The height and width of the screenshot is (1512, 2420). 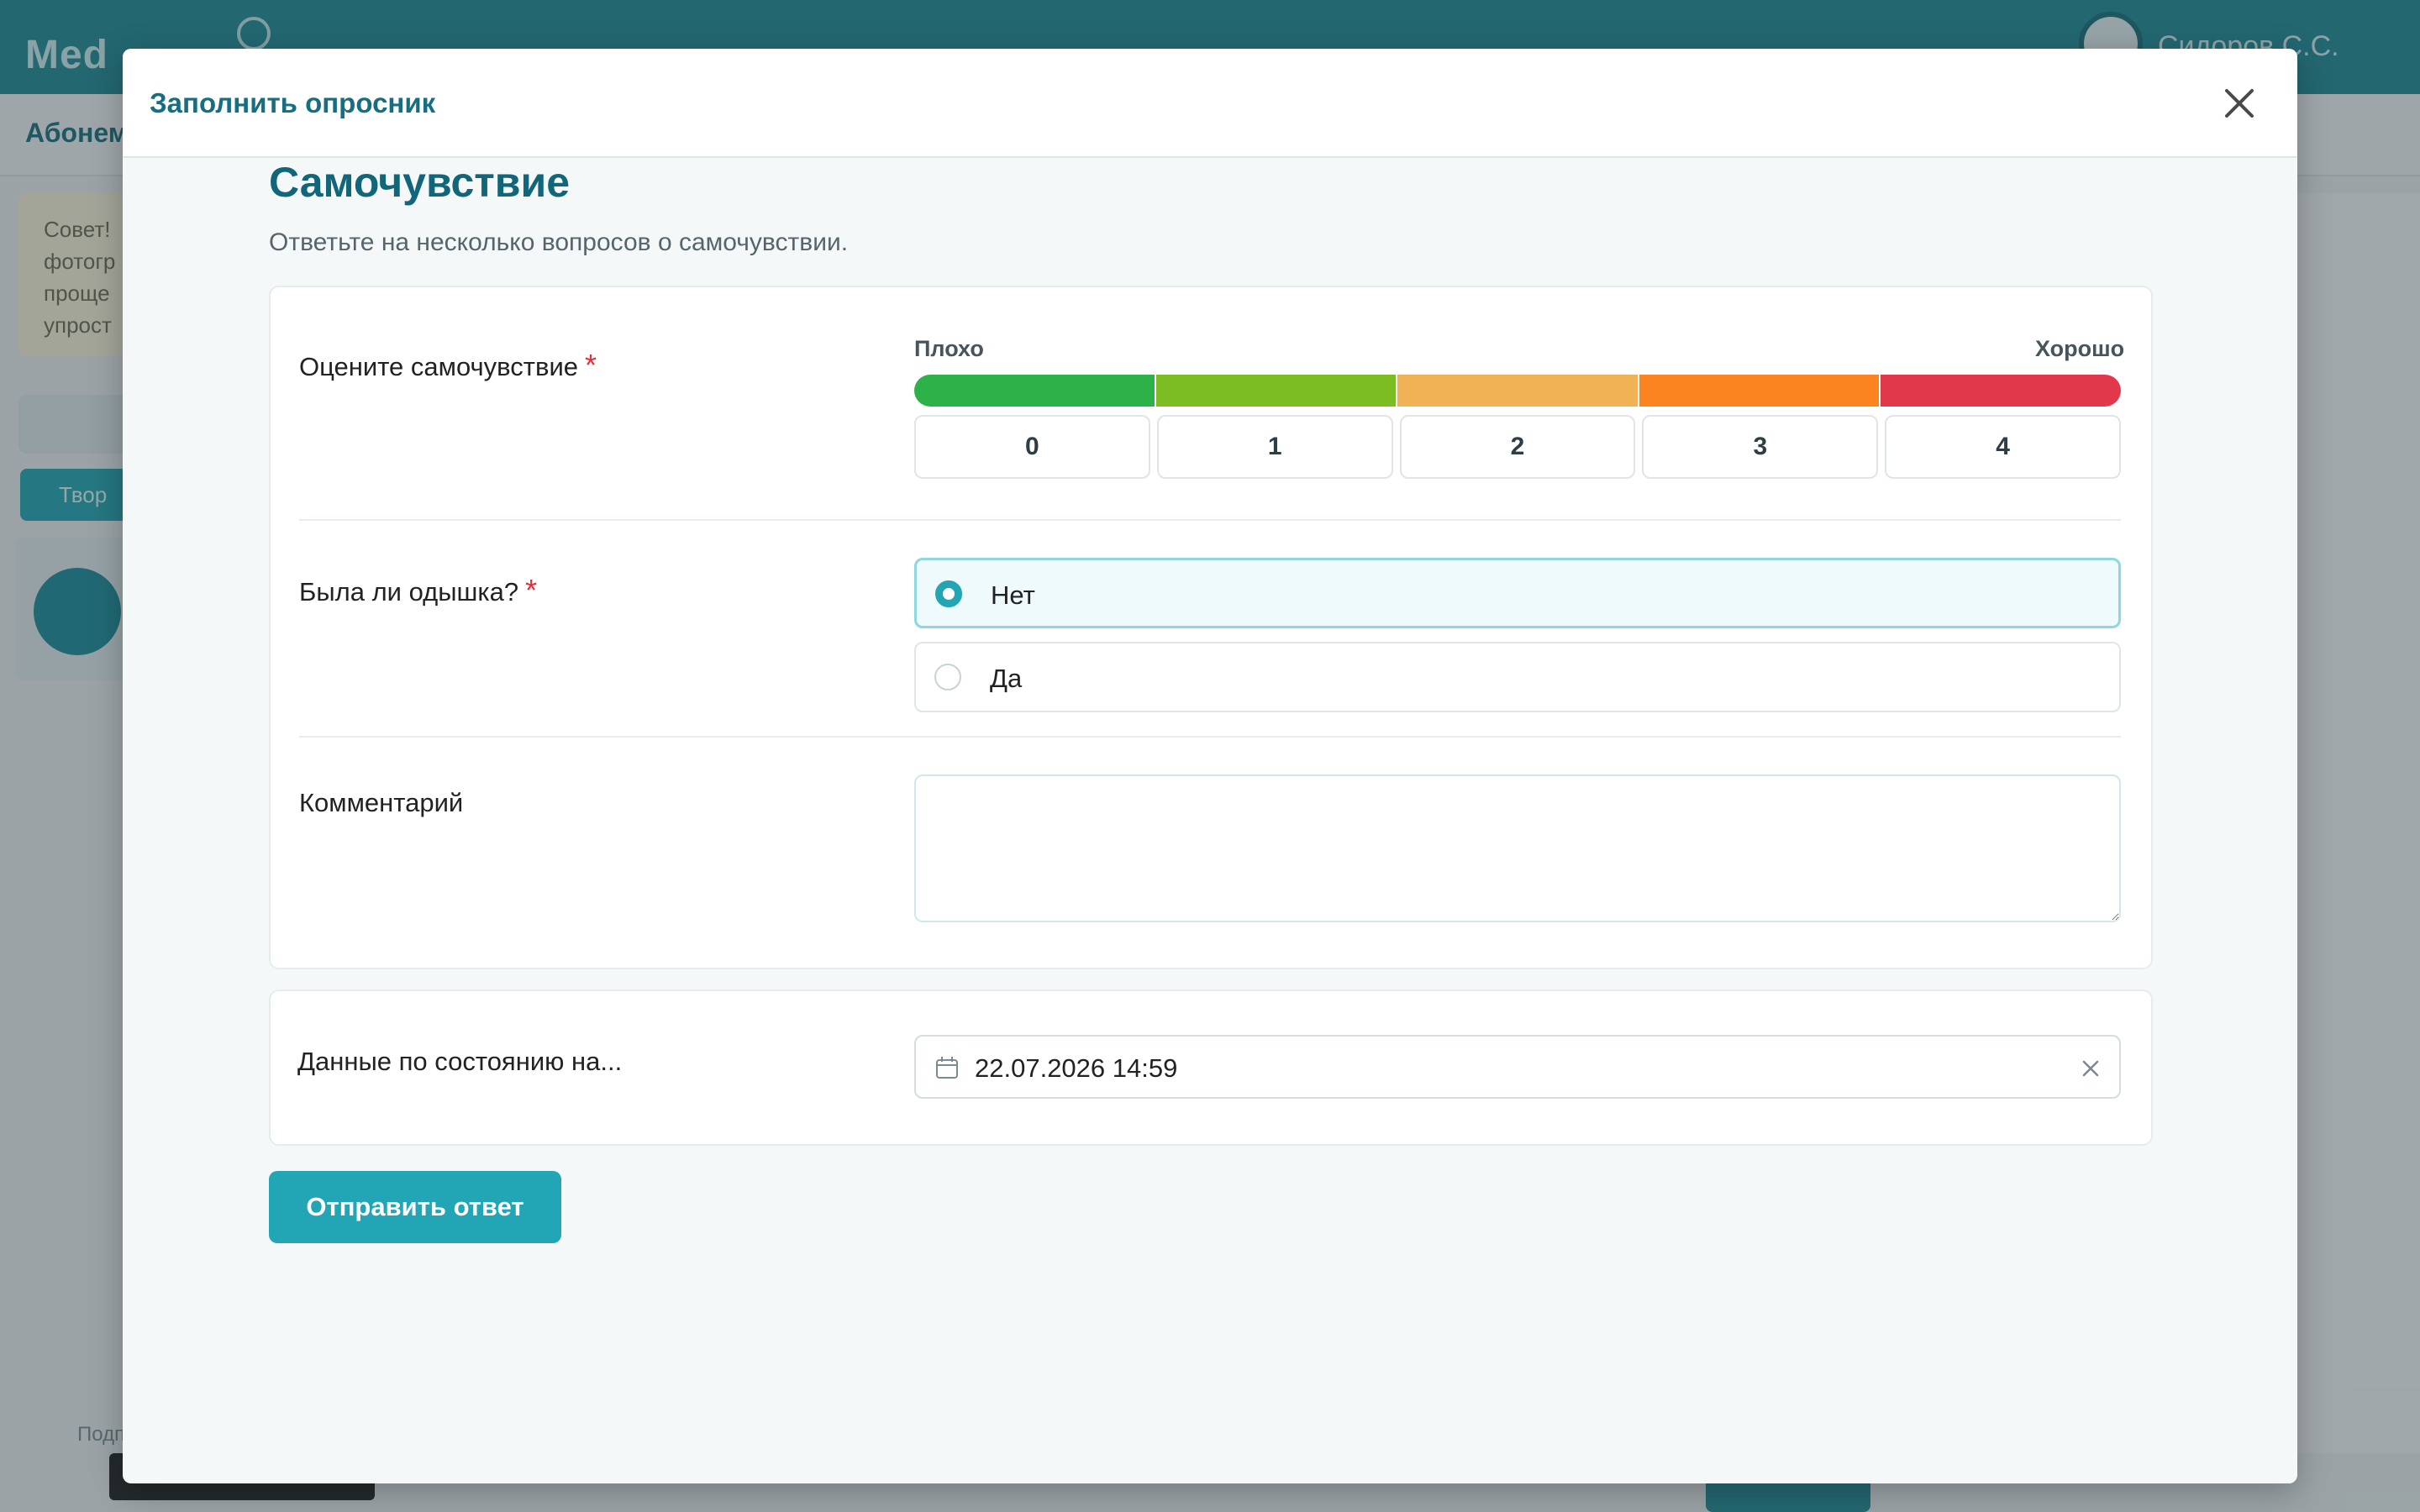 I want to click on rating-option-0: 0, so click(x=1032, y=447).